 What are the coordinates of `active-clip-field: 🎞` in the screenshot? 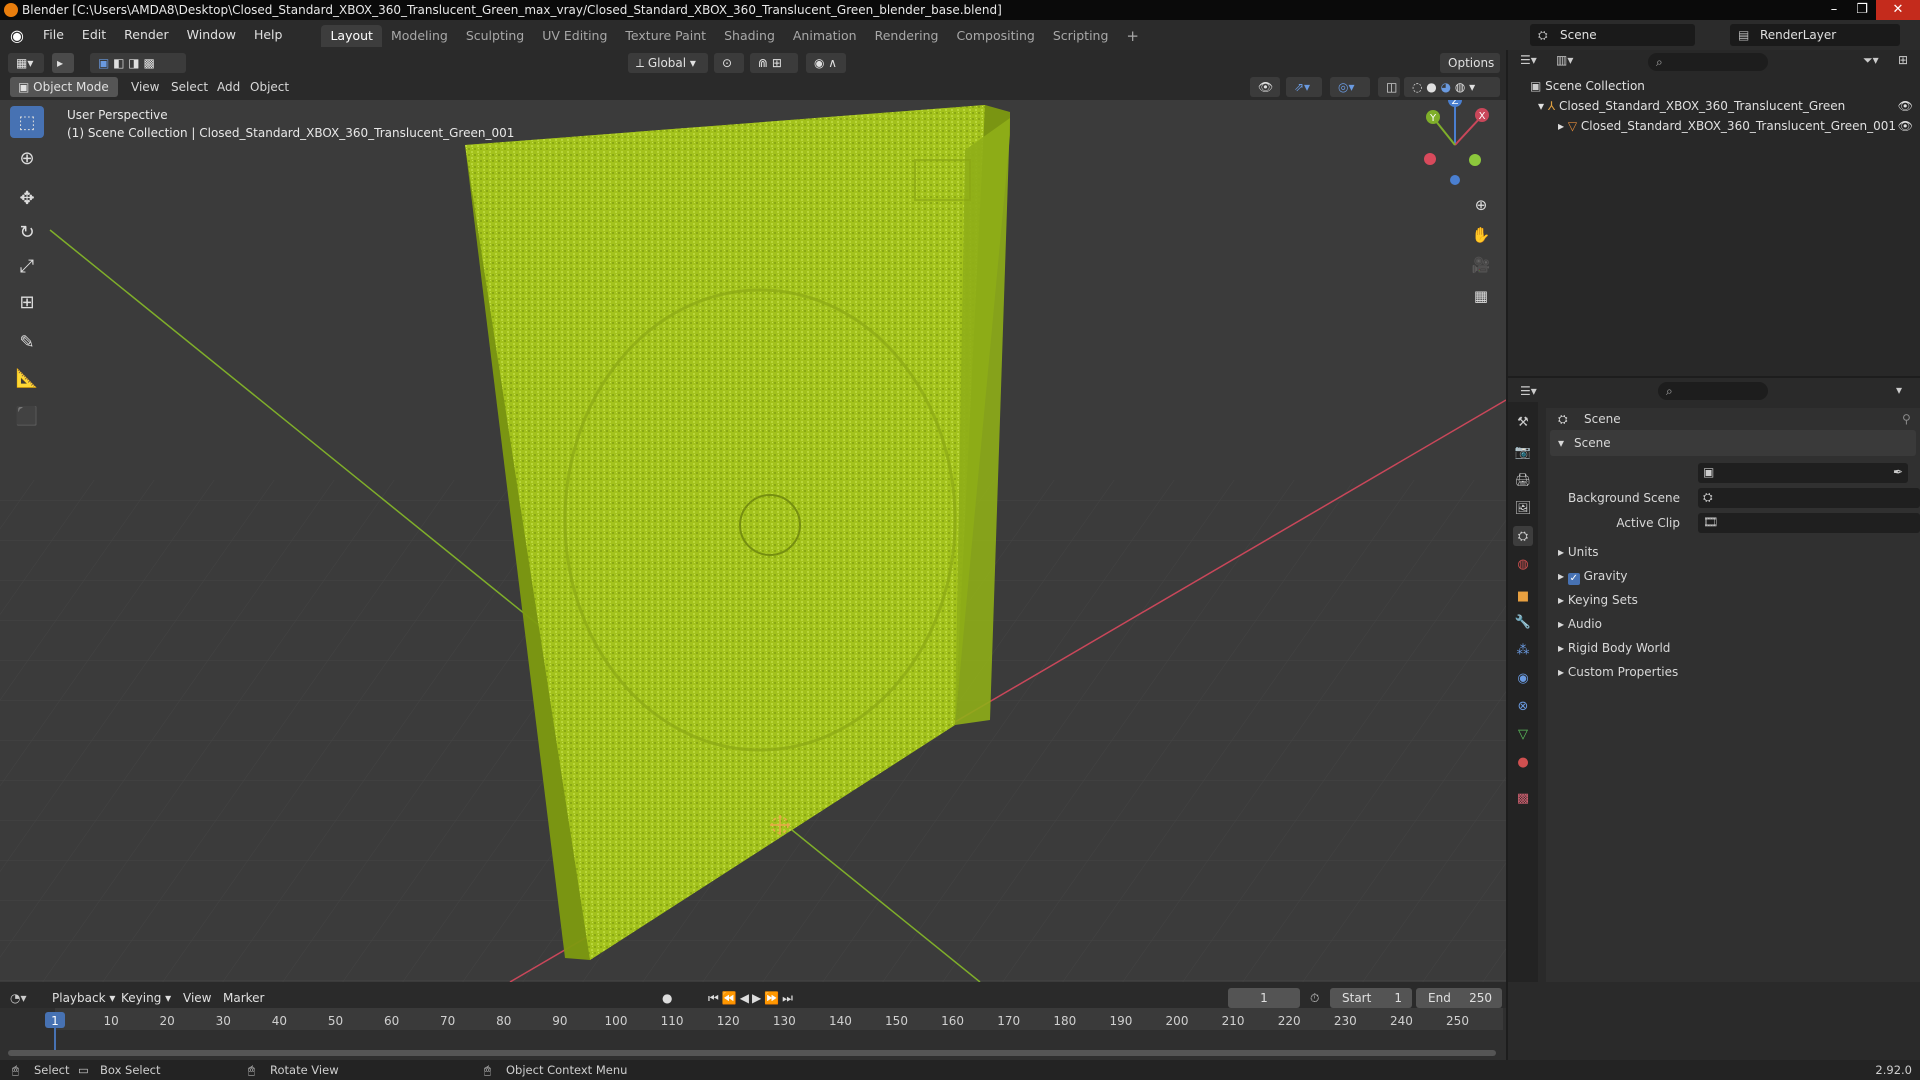 It's located at (1809, 523).